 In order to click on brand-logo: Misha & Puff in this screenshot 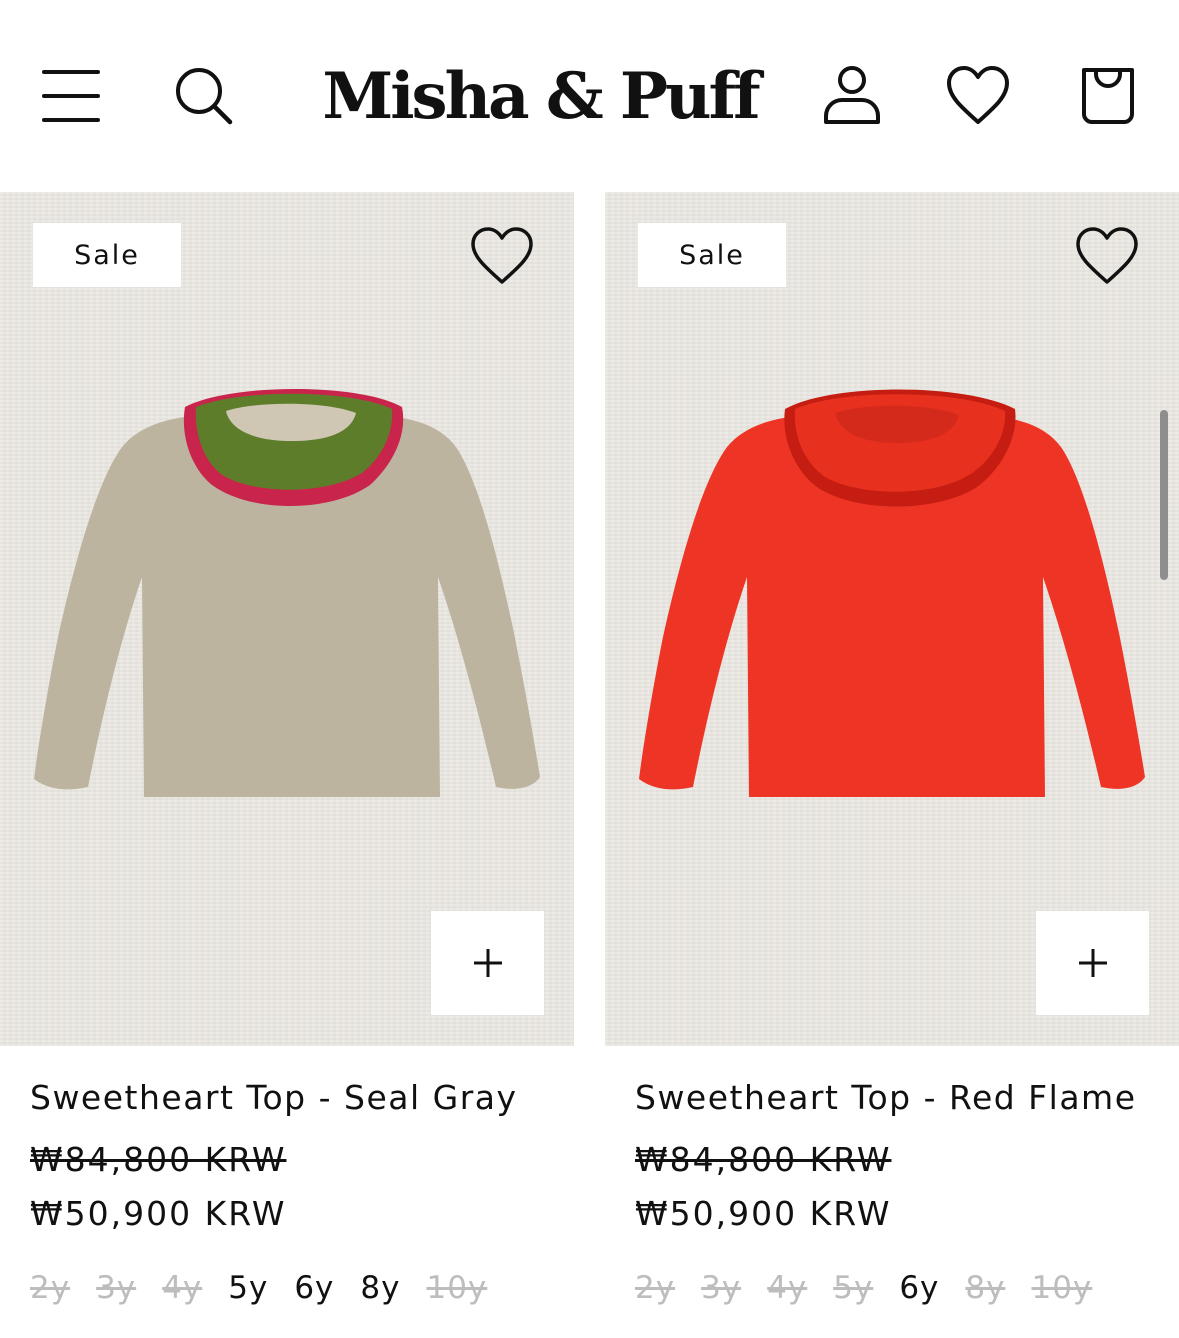, I will do `click(540, 97)`.